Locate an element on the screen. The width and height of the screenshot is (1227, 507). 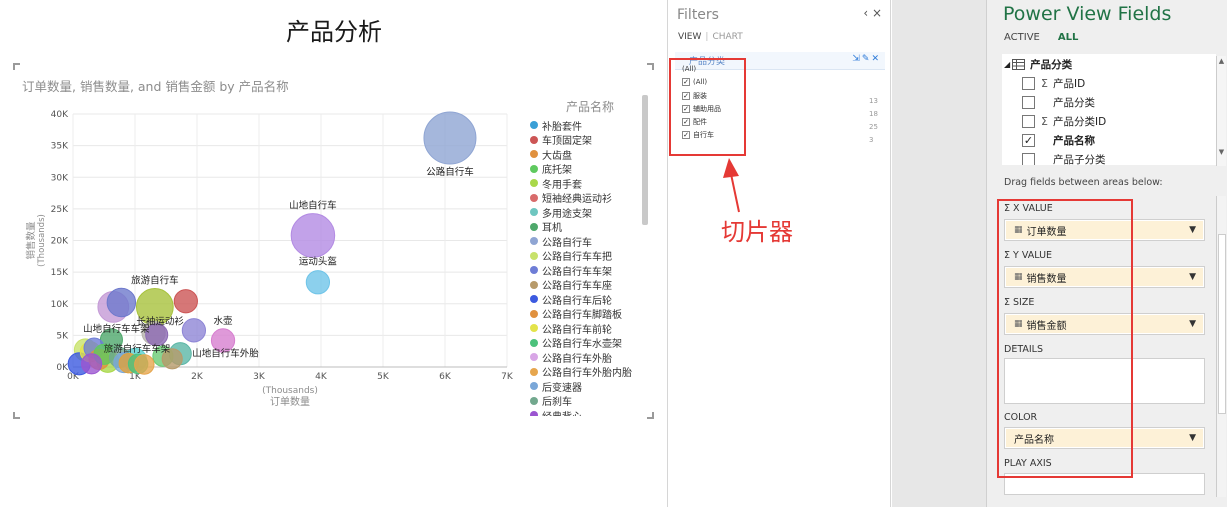
x-tick-label: 4K is located at coordinates (321, 377).